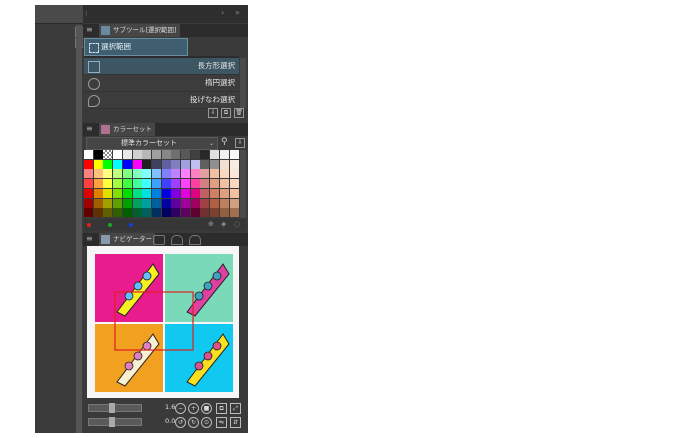 The image size is (693, 438). Describe the element at coordinates (243, 83) in the screenshot. I see `subtool-scrollbar` at that location.